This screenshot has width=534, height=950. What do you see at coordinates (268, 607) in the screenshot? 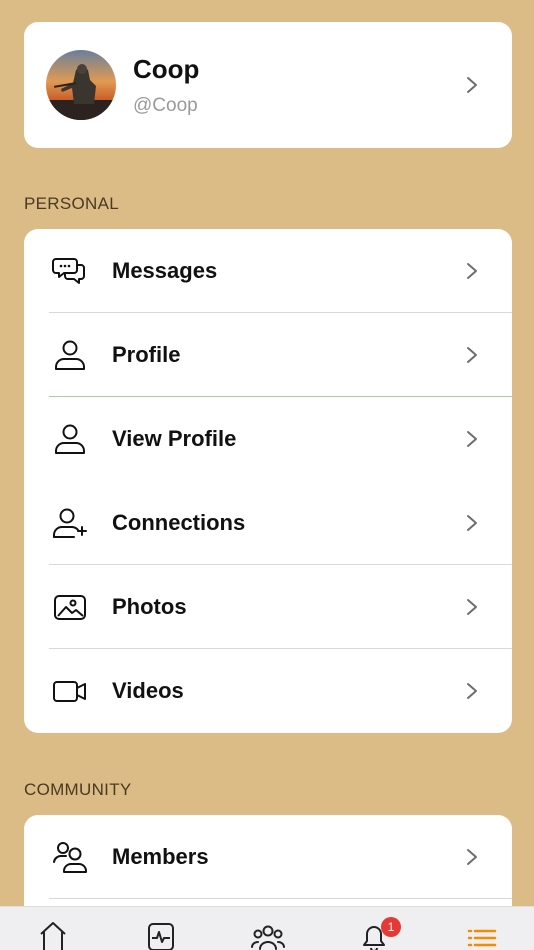
I see `menu-item-photos: Photos` at bounding box center [268, 607].